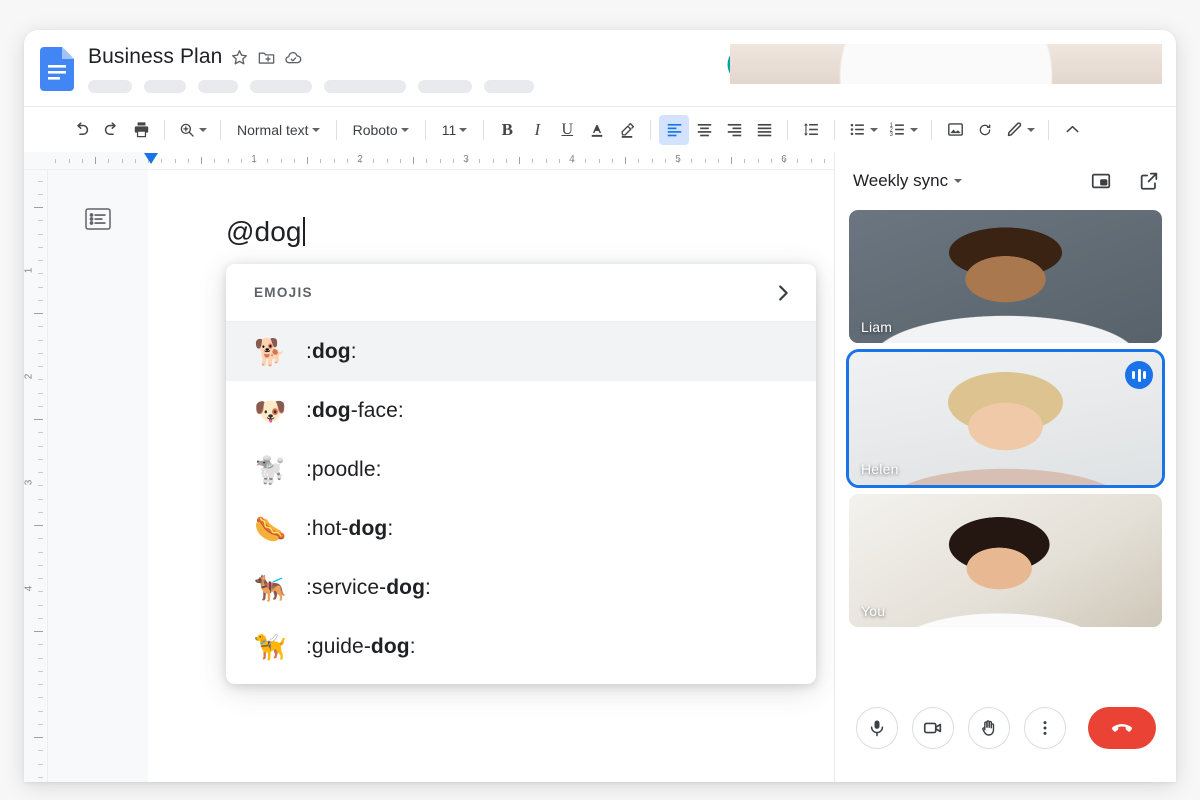  Describe the element at coordinates (266, 57) in the screenshot. I see `move-to-folder-icon` at that location.